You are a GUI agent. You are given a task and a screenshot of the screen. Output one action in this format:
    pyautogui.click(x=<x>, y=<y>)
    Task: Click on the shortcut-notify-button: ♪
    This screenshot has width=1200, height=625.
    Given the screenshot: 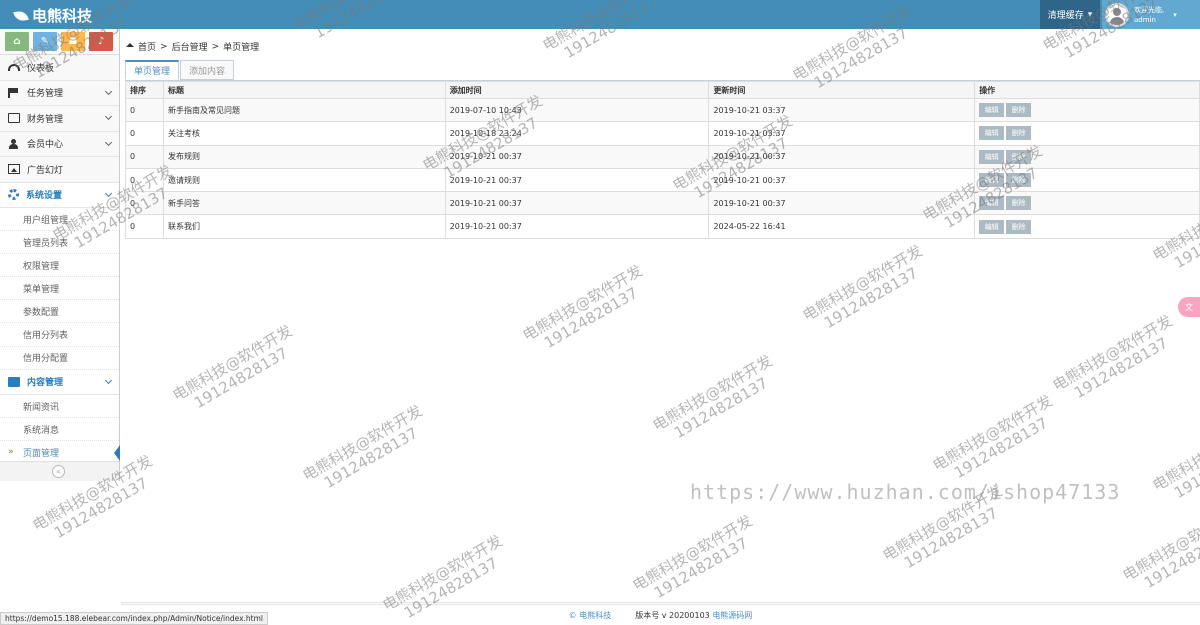 What is the action you would take?
    pyautogui.click(x=101, y=41)
    